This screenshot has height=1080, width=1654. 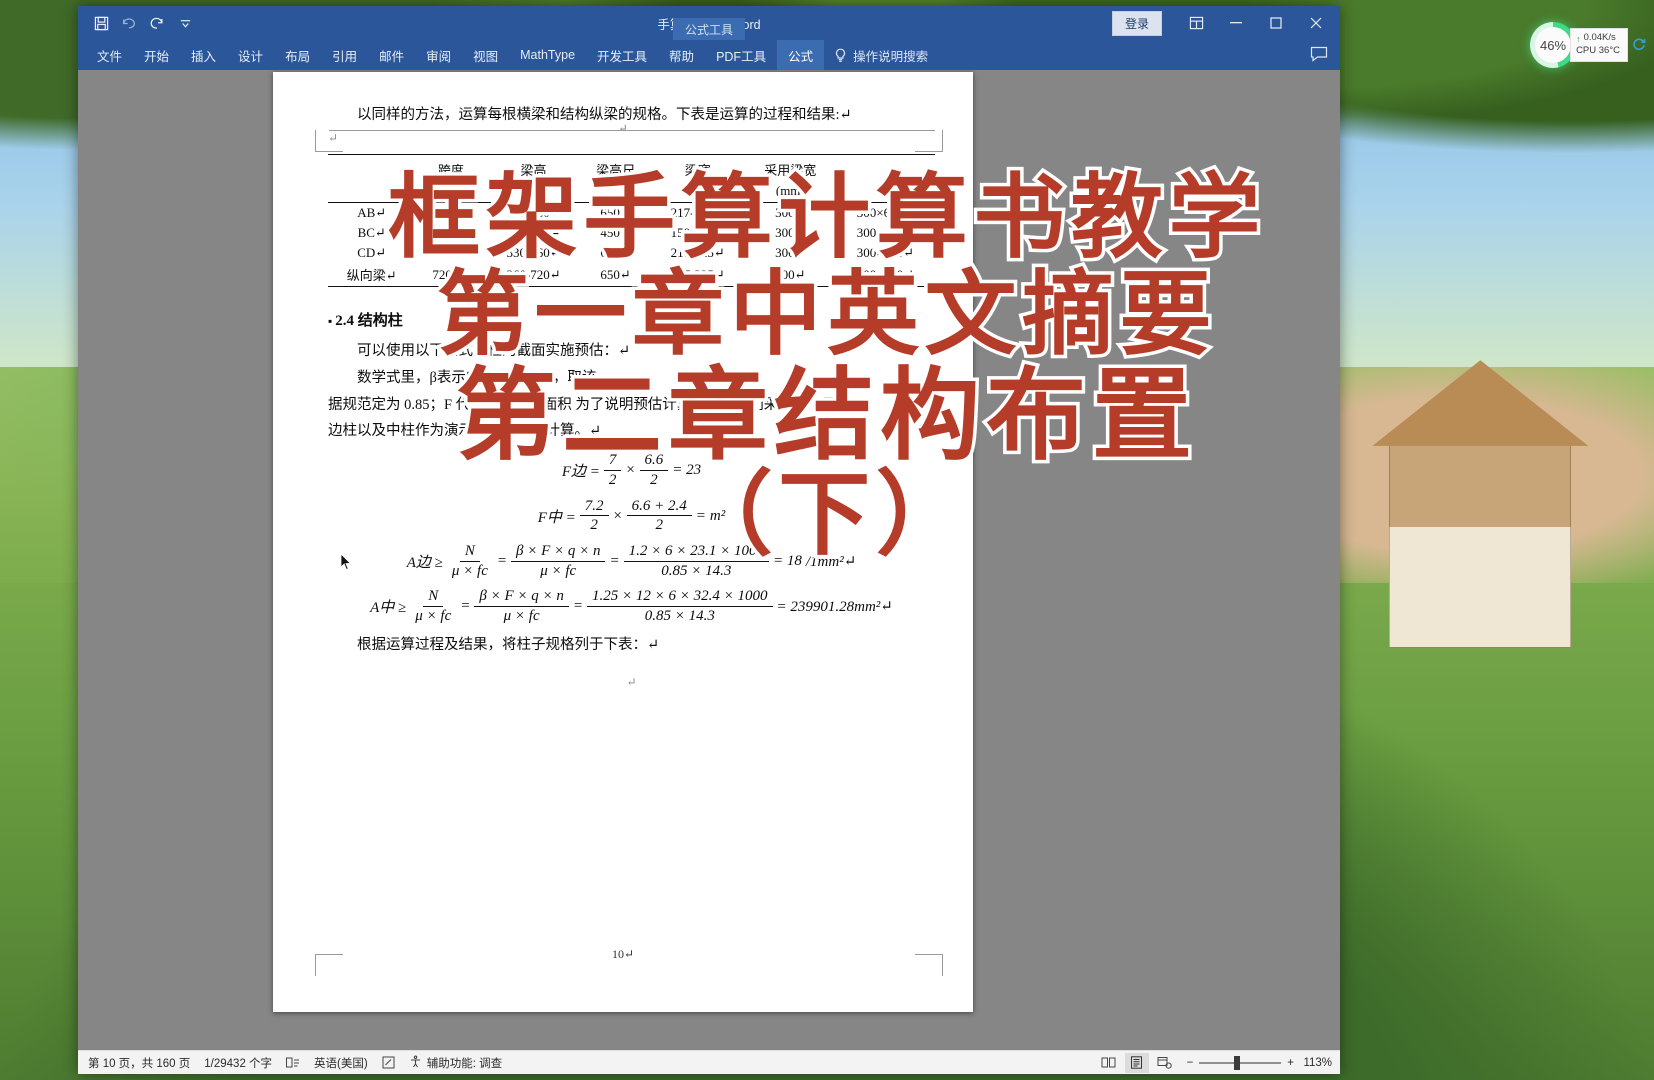 What do you see at coordinates (612, 470) in the screenshot?
I see `fraction-1: 7 2` at bounding box center [612, 470].